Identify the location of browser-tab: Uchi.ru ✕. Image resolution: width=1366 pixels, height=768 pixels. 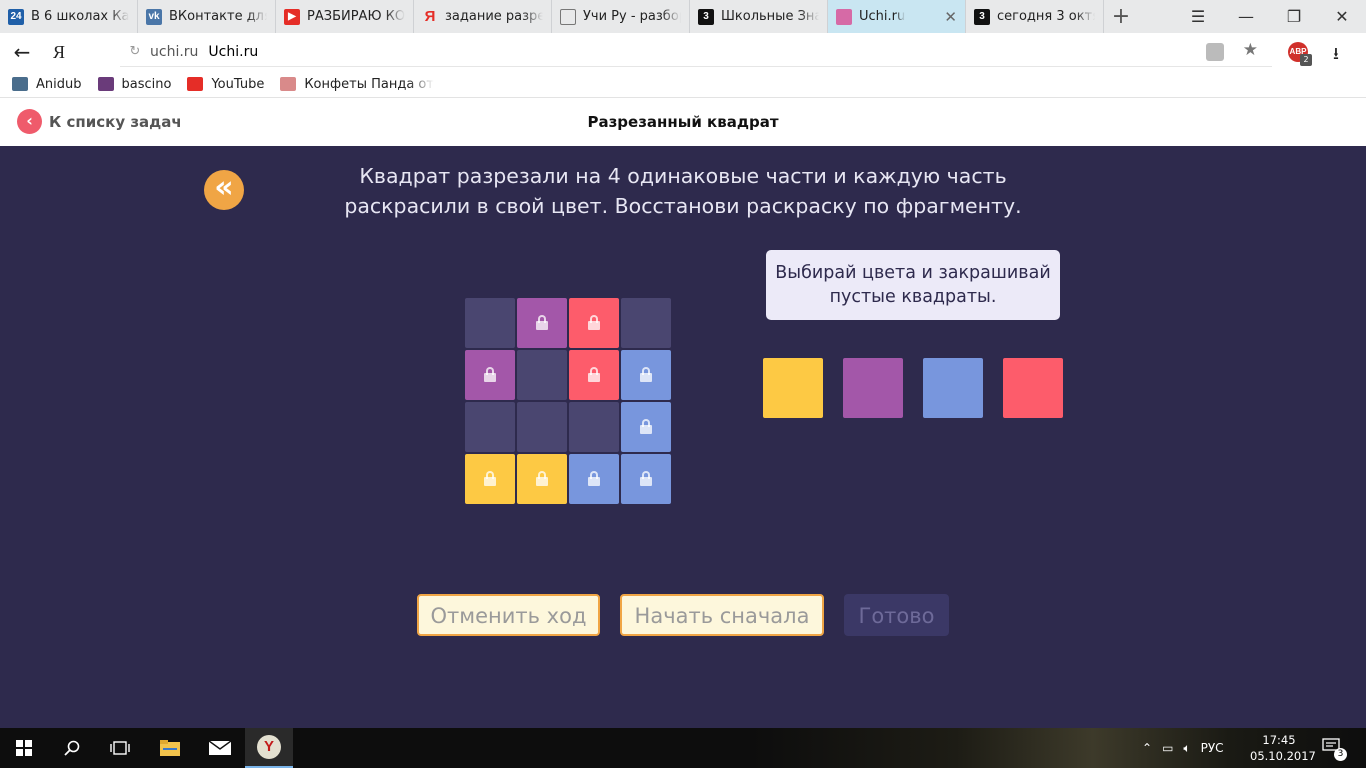
(897, 16).